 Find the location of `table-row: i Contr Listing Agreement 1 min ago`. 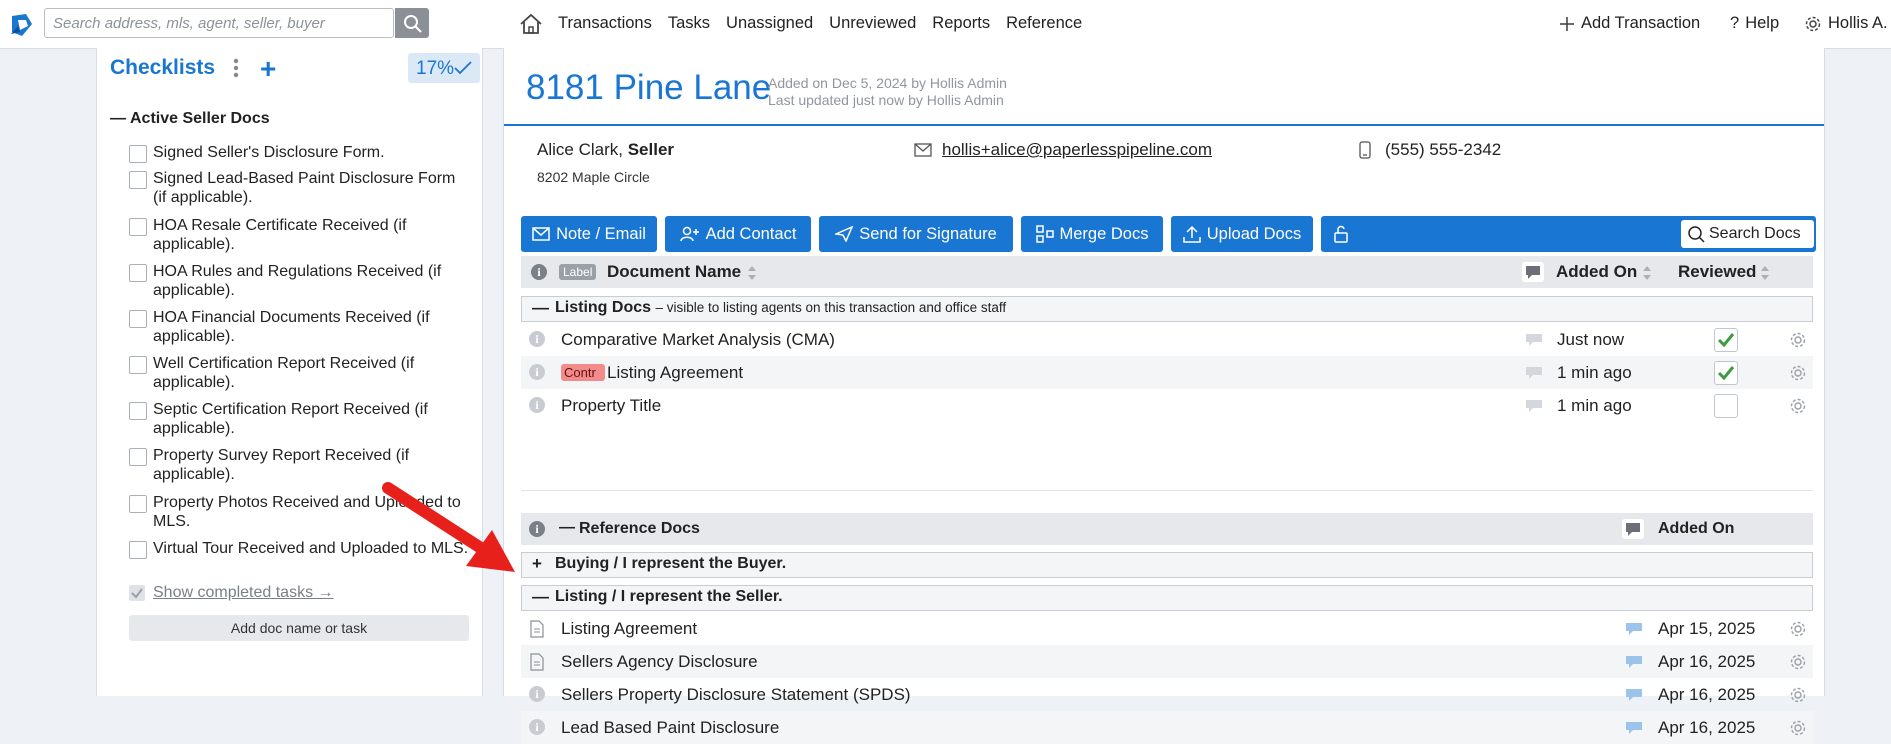

table-row: i Contr Listing Agreement 1 min ago is located at coordinates (1167, 372).